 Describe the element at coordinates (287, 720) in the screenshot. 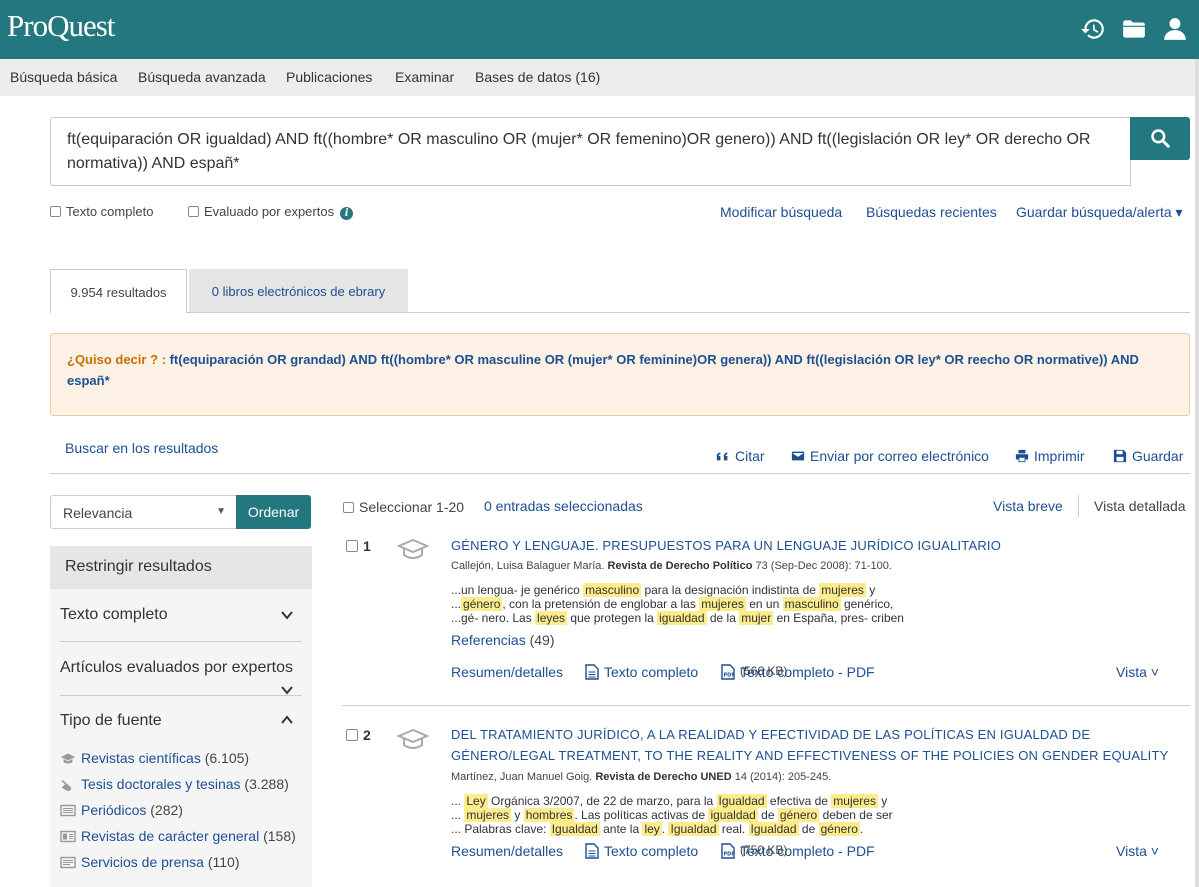

I see `chevron-up-icon` at that location.